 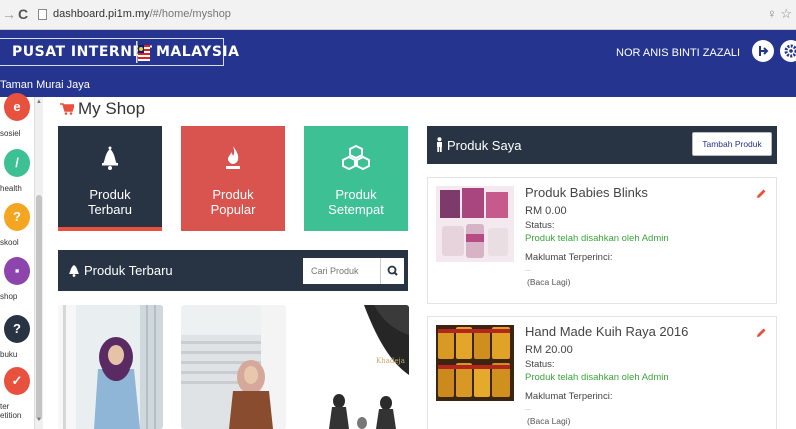 What do you see at coordinates (356, 157) in the screenshot?
I see `cubes-icon` at bounding box center [356, 157].